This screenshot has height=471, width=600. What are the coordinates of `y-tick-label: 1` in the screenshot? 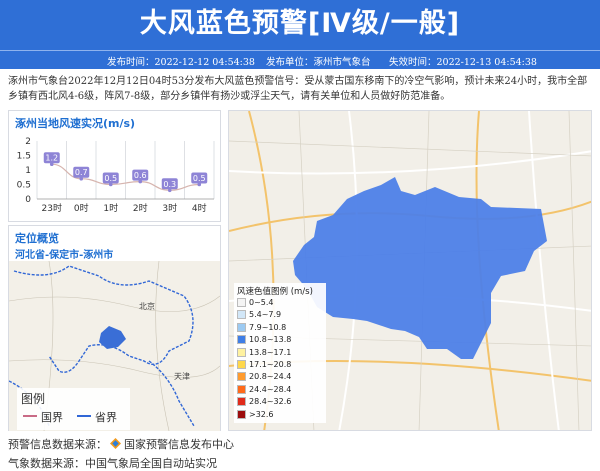 It's located at (28, 171).